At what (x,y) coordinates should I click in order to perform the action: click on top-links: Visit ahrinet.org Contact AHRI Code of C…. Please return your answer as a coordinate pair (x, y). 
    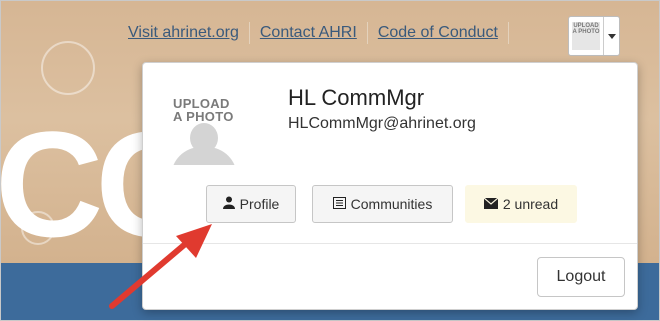
    Looking at the image, I should click on (323, 33).